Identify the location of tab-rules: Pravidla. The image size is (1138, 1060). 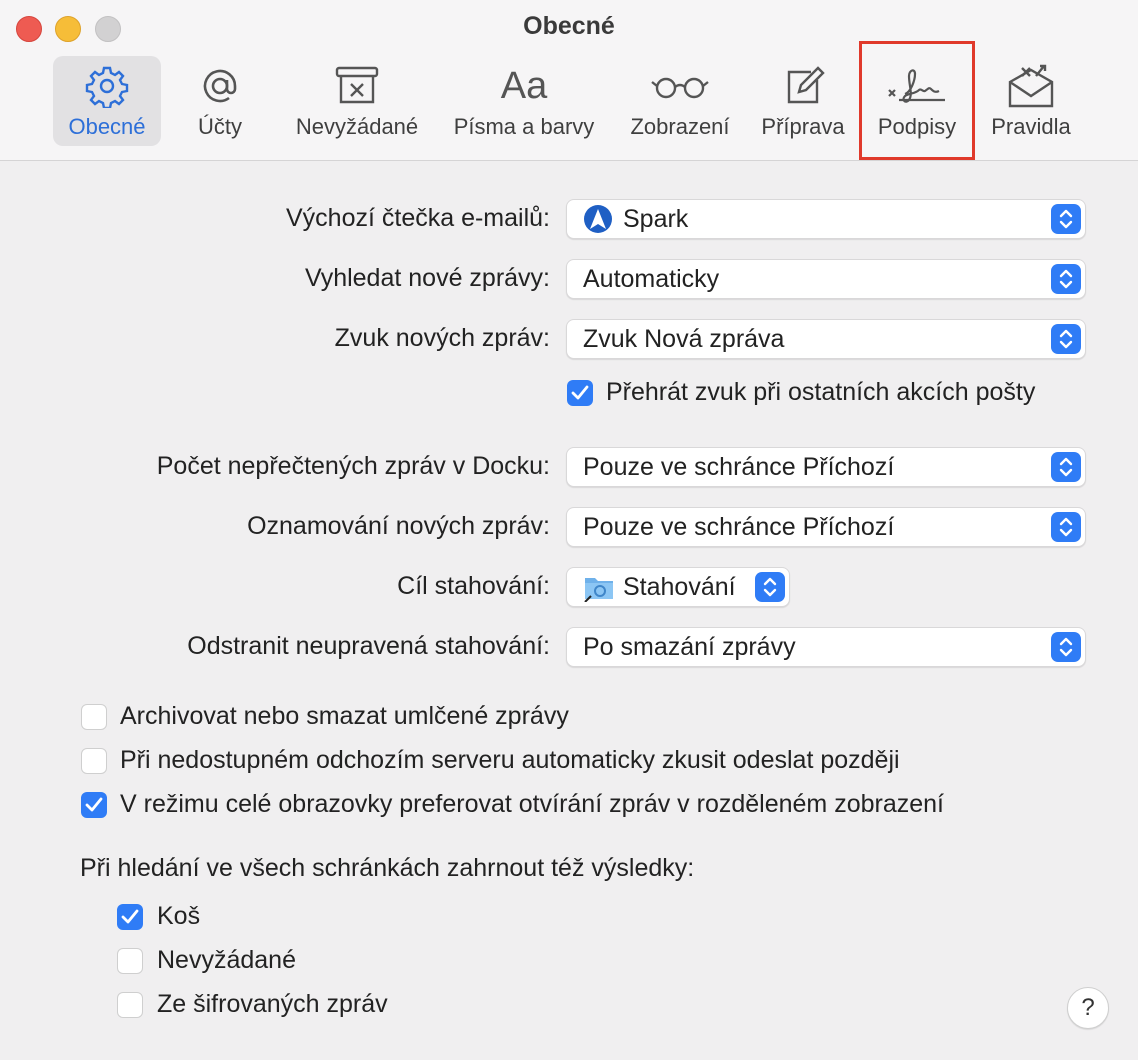
(1031, 101).